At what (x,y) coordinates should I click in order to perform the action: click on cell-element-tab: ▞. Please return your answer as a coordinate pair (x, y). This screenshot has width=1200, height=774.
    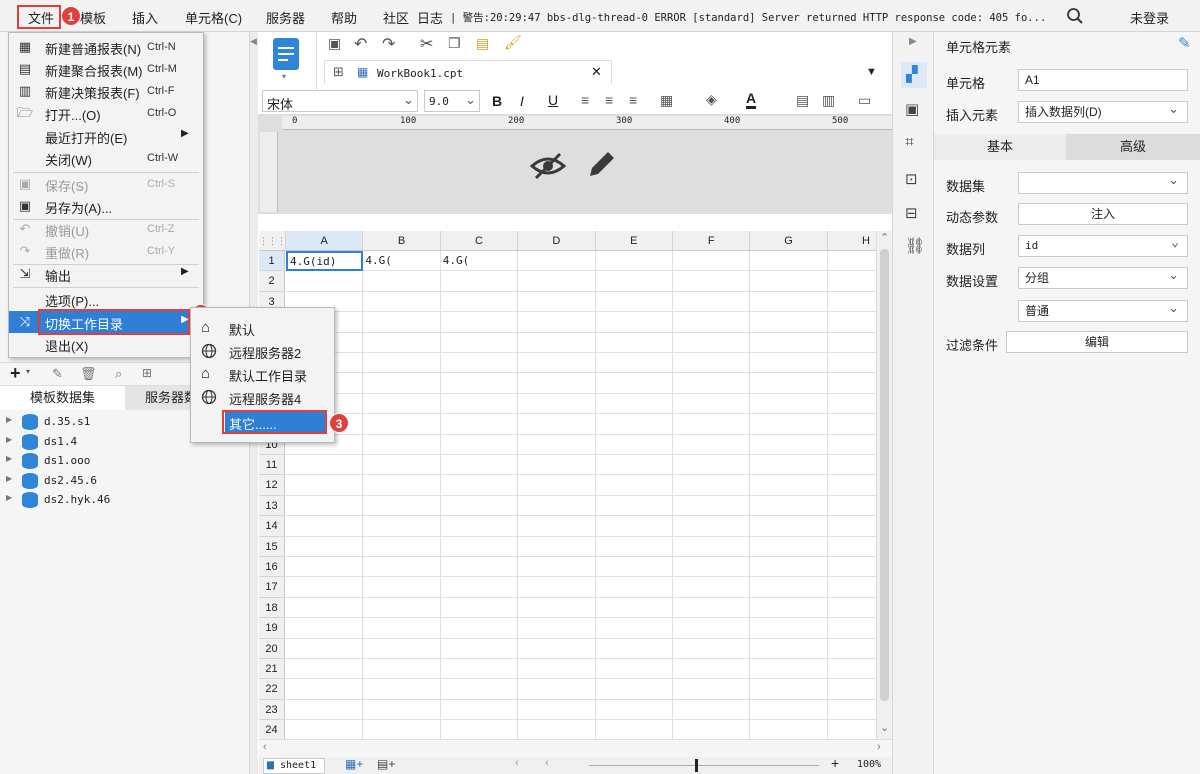
    Looking at the image, I should click on (914, 75).